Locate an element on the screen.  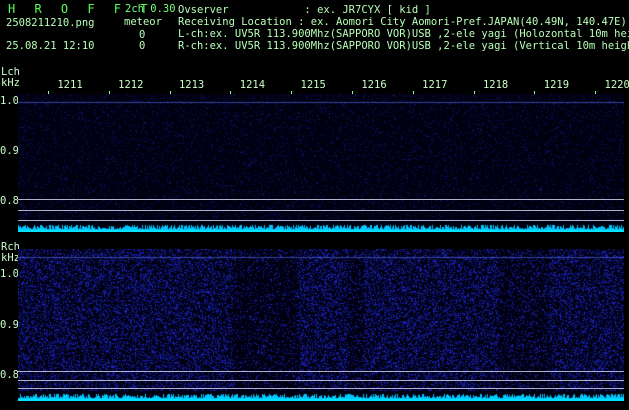
rch-meteor-count: 0 is located at coordinates (142, 46).